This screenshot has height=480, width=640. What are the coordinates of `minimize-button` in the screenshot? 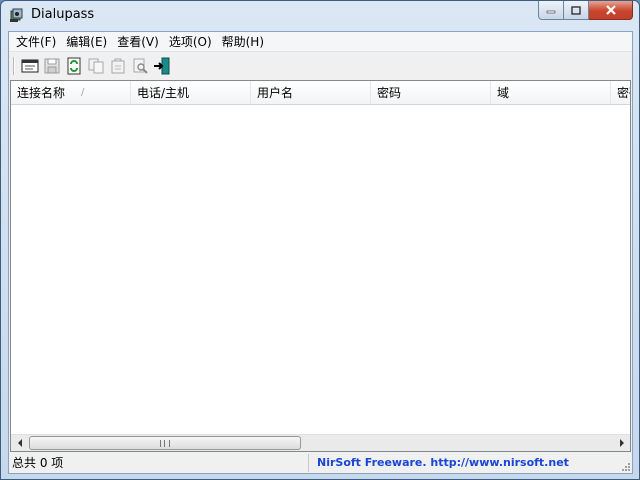 It's located at (551, 10).